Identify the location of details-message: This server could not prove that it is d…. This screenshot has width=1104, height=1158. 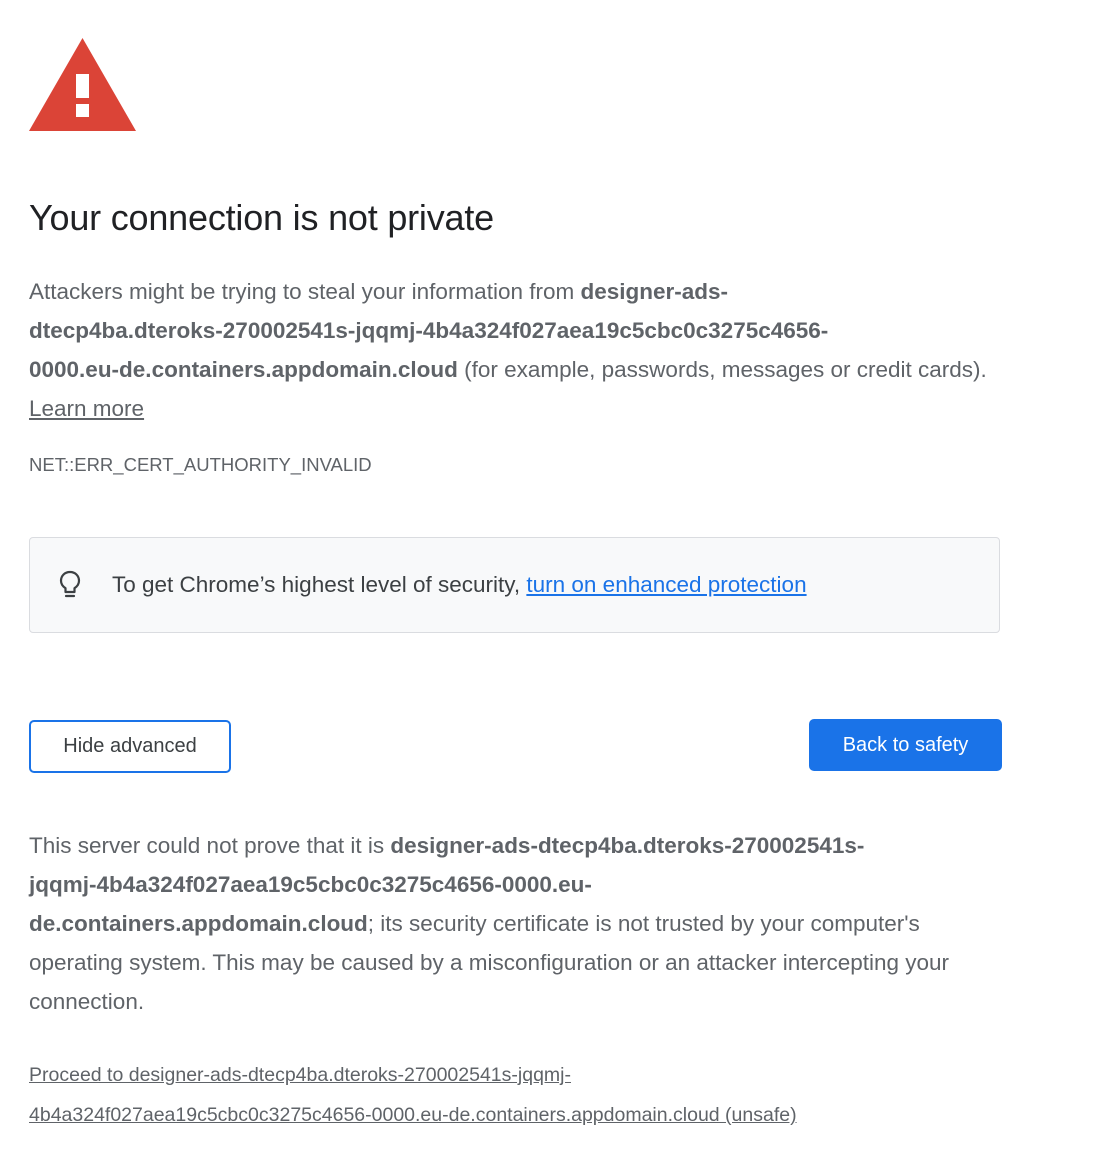
(516, 923).